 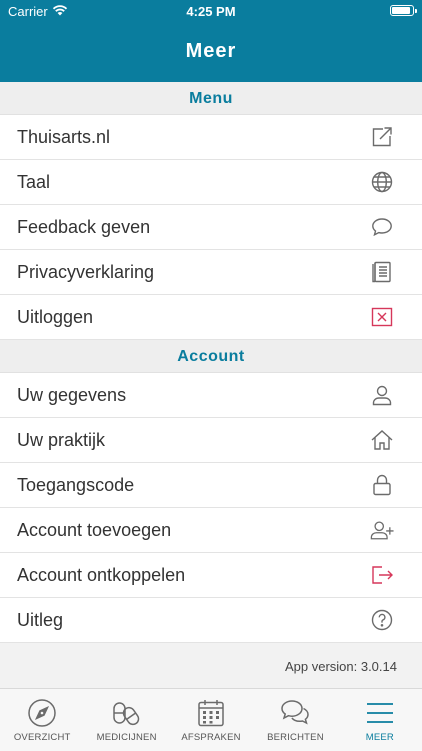 What do you see at coordinates (211, 737) in the screenshot?
I see `tab-label: AFSPRAKEN` at bounding box center [211, 737].